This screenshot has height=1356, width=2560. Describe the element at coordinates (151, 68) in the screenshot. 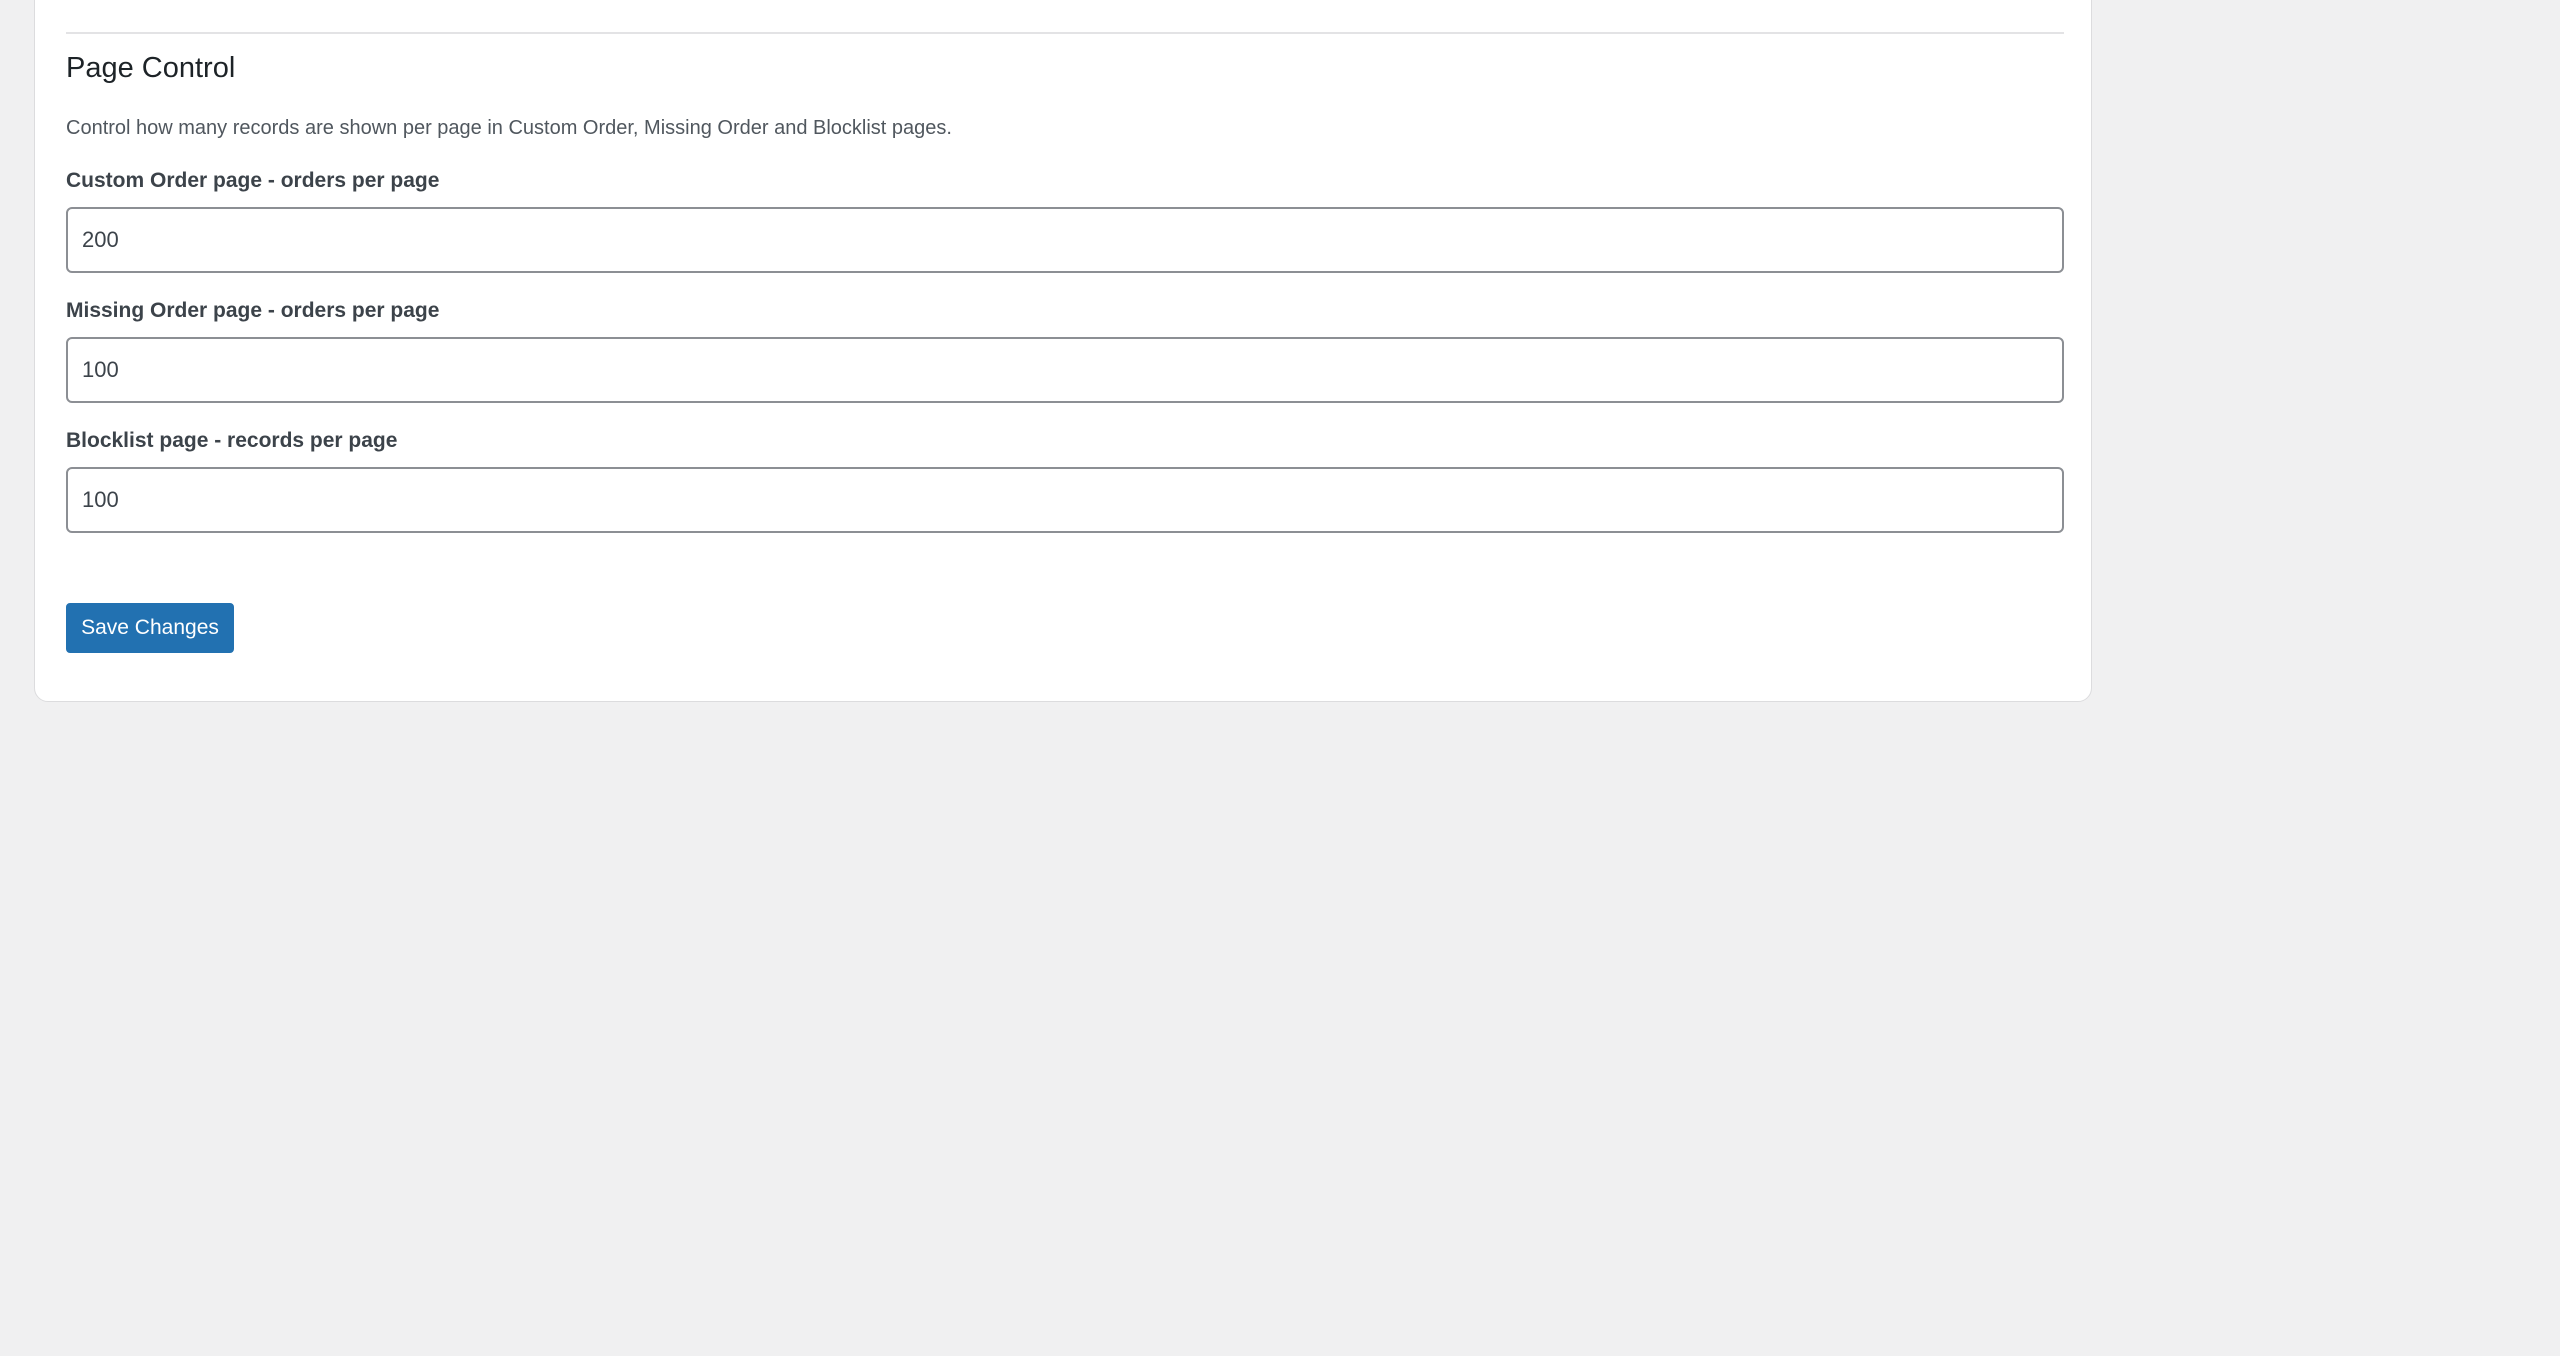

I see `section-title: Page Control` at that location.